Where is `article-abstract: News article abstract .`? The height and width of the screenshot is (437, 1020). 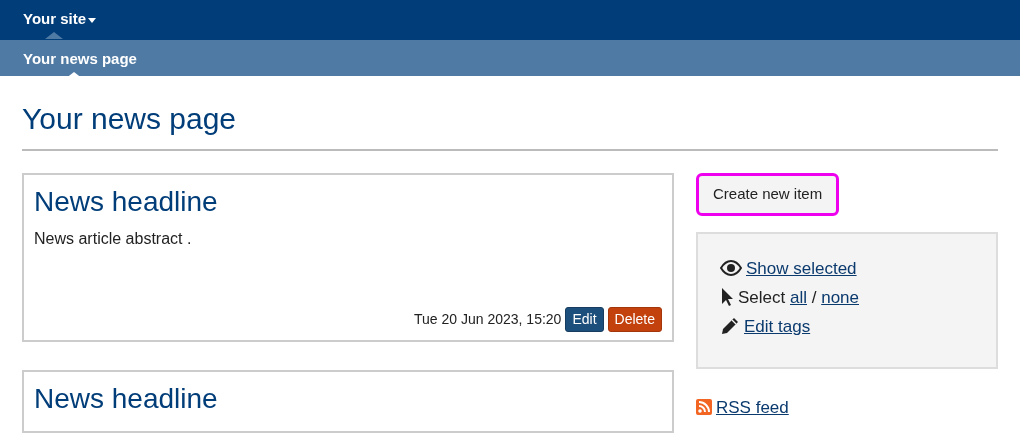 article-abstract: News article abstract . is located at coordinates (113, 238).